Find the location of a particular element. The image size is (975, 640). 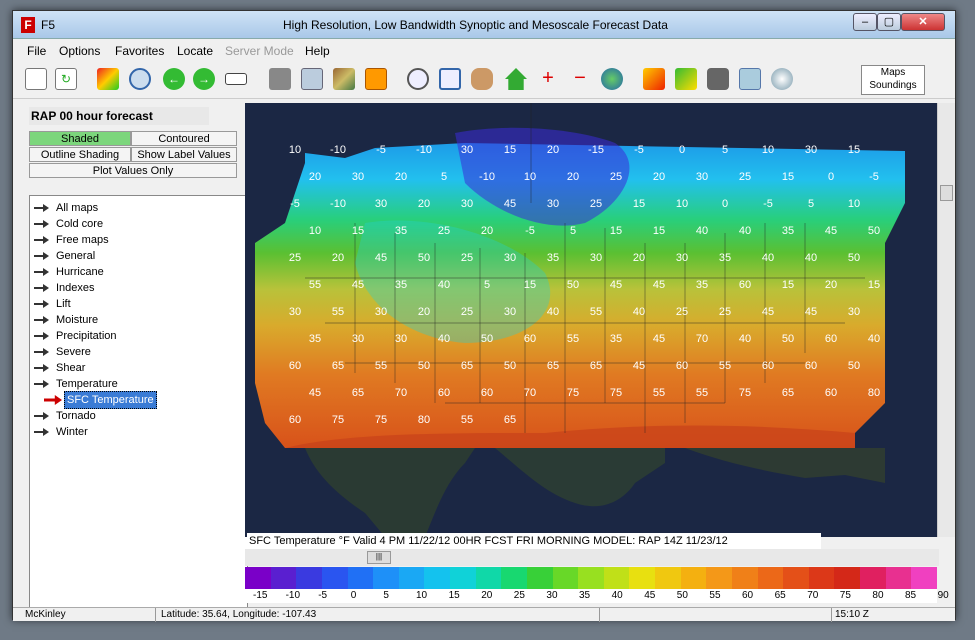

forward-arrow-icon: → is located at coordinates (204, 79).